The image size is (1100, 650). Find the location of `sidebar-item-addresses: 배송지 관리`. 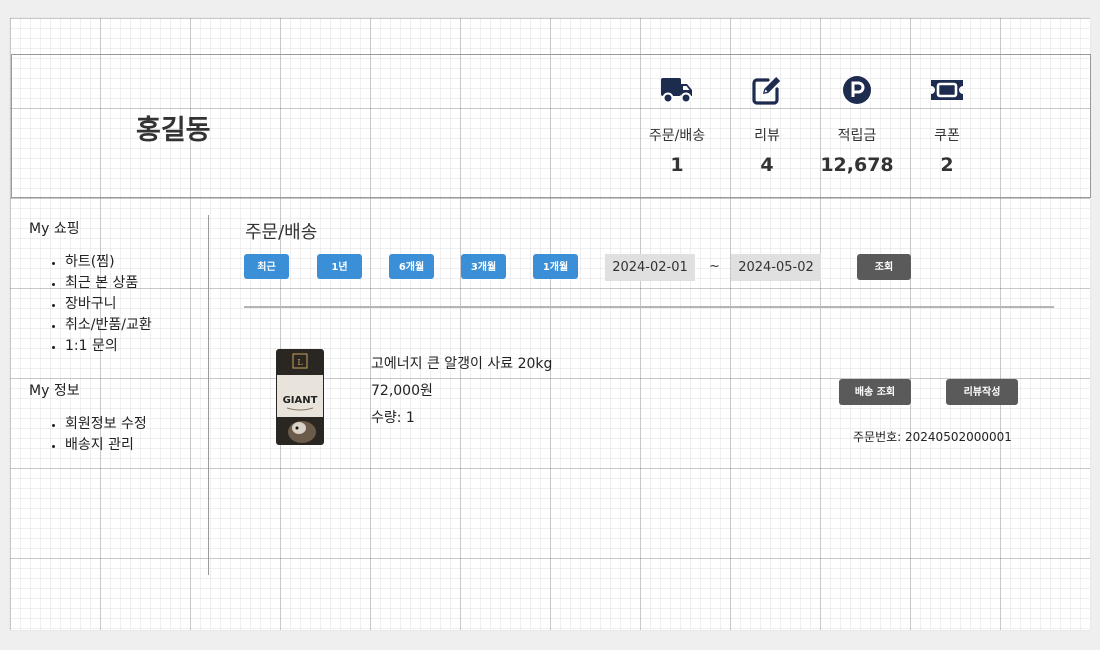

sidebar-item-addresses: 배송지 관리 is located at coordinates (106, 445).